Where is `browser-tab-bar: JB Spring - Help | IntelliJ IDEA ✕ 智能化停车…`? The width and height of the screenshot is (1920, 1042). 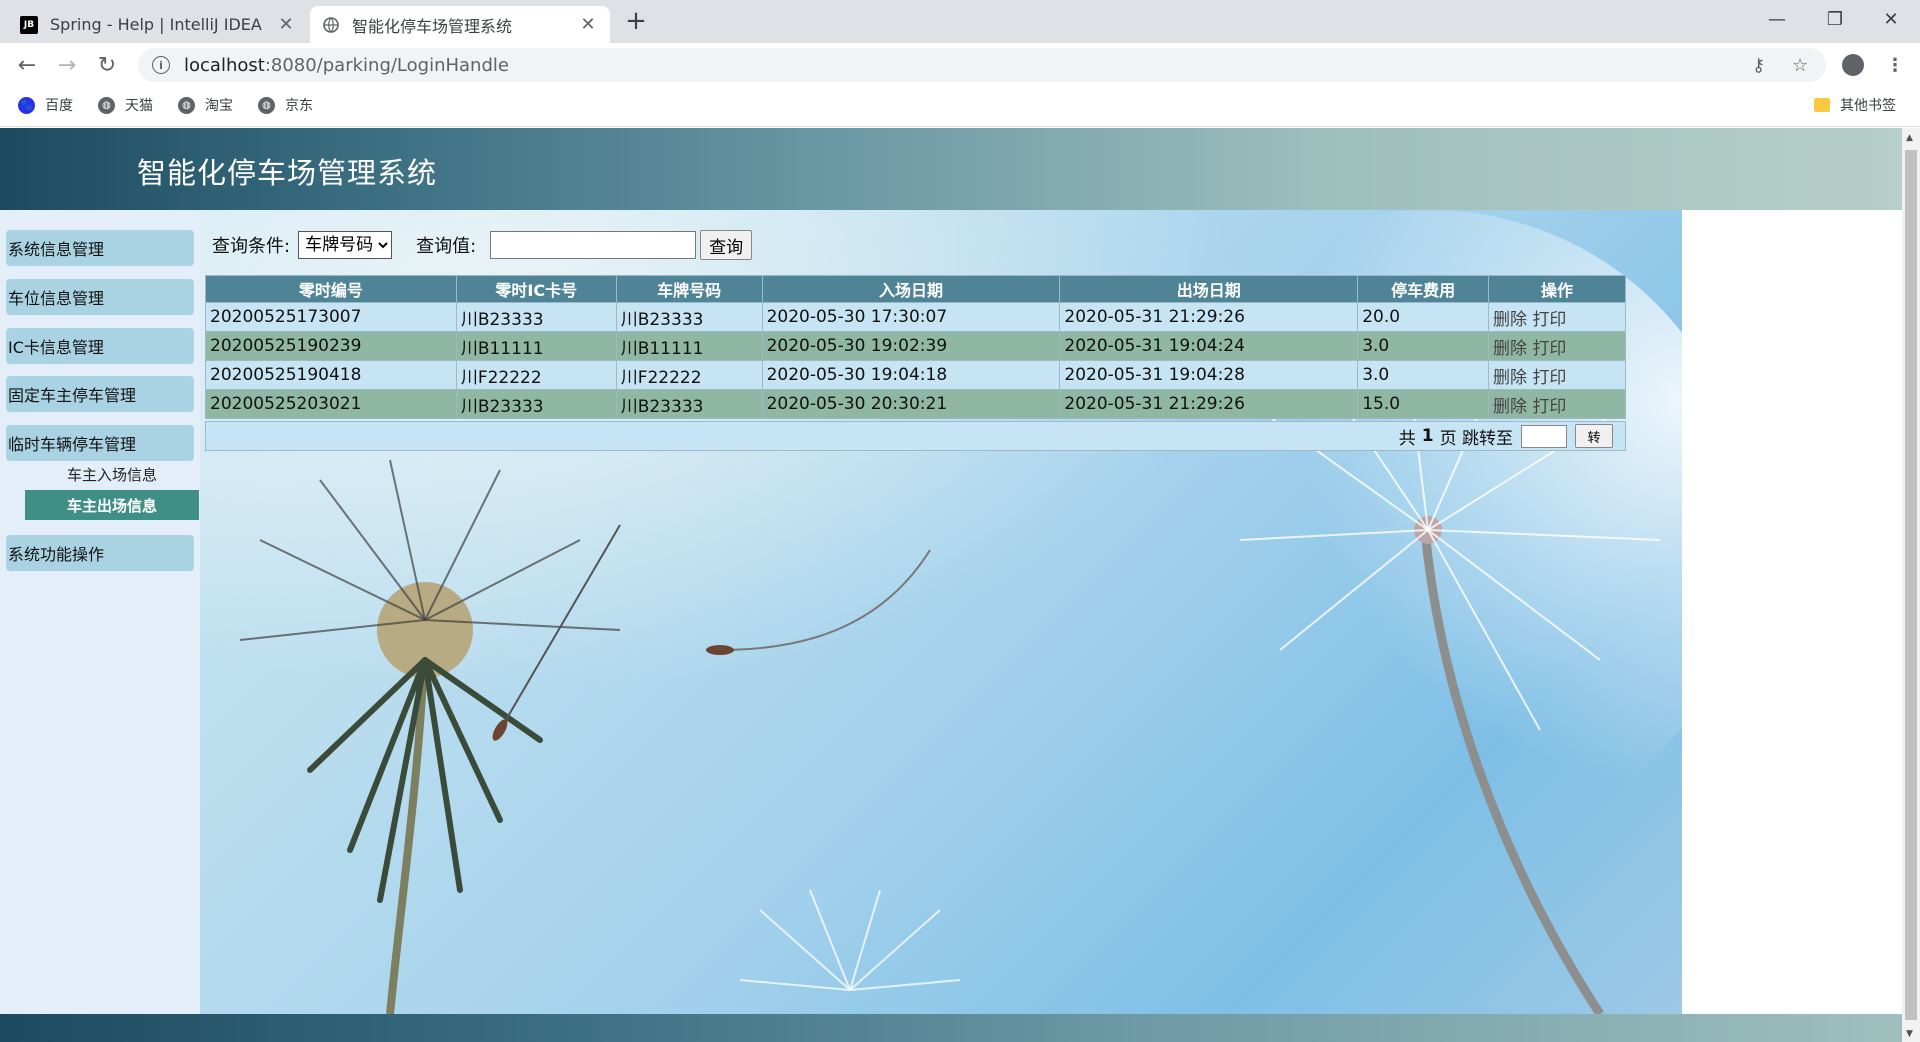
browser-tab-bar: JB Spring - Help | IntelliJ IDEA ✕ 智能化停车… is located at coordinates (960, 21).